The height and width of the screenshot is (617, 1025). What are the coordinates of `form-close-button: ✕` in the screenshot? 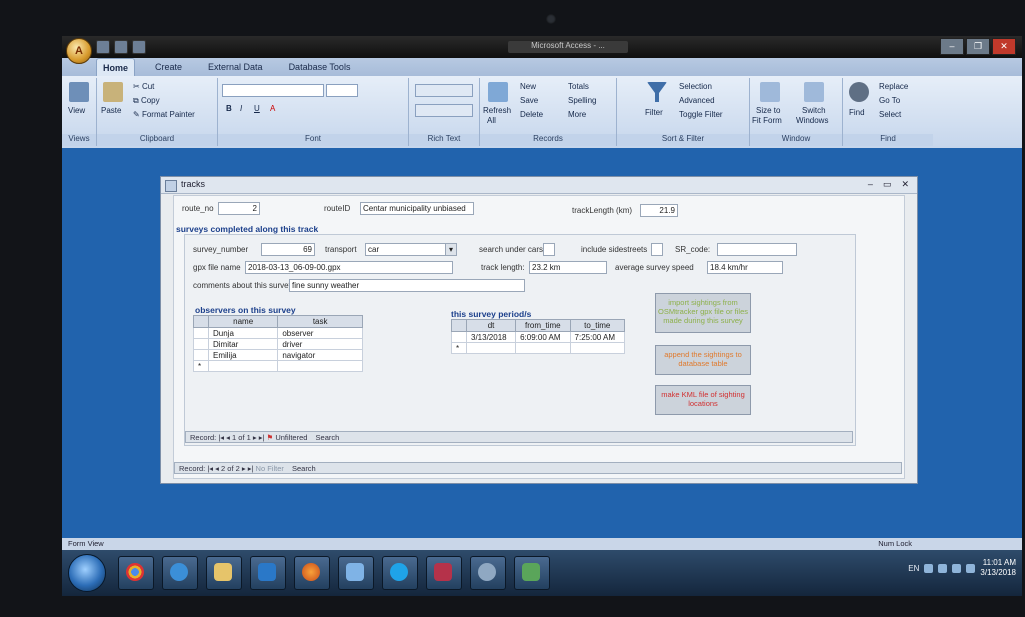 It's located at (905, 184).